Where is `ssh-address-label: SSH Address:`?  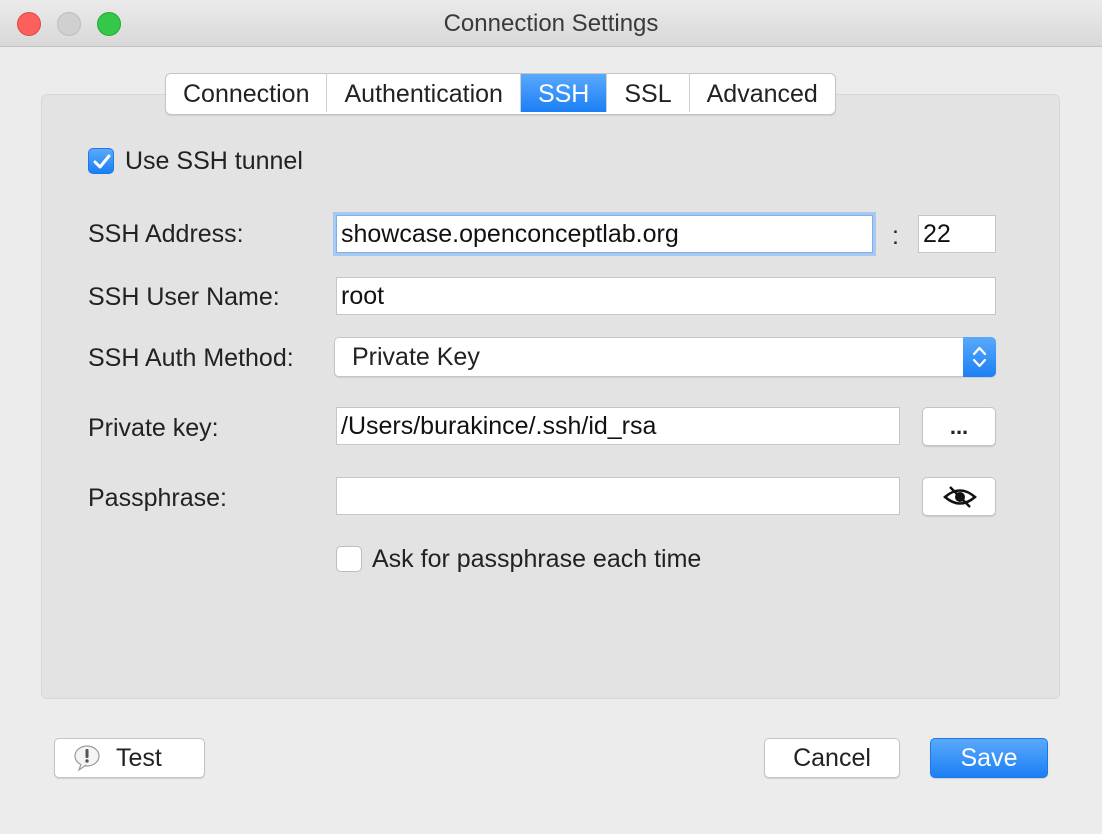 ssh-address-label: SSH Address: is located at coordinates (166, 234).